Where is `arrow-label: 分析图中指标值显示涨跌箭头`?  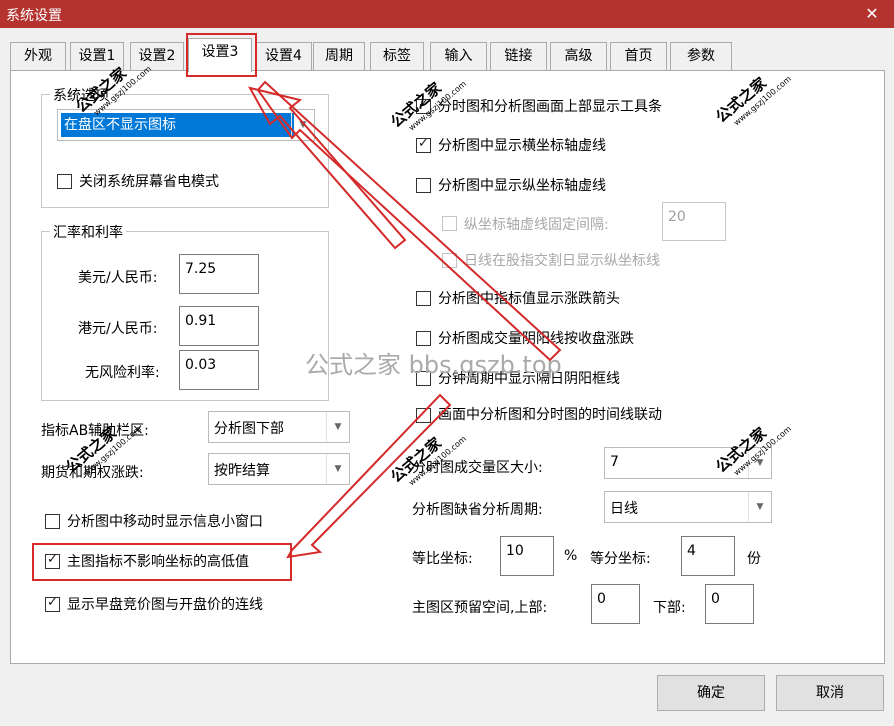
arrow-label: 分析图中指标值显示涨跌箭头 is located at coordinates (529, 299).